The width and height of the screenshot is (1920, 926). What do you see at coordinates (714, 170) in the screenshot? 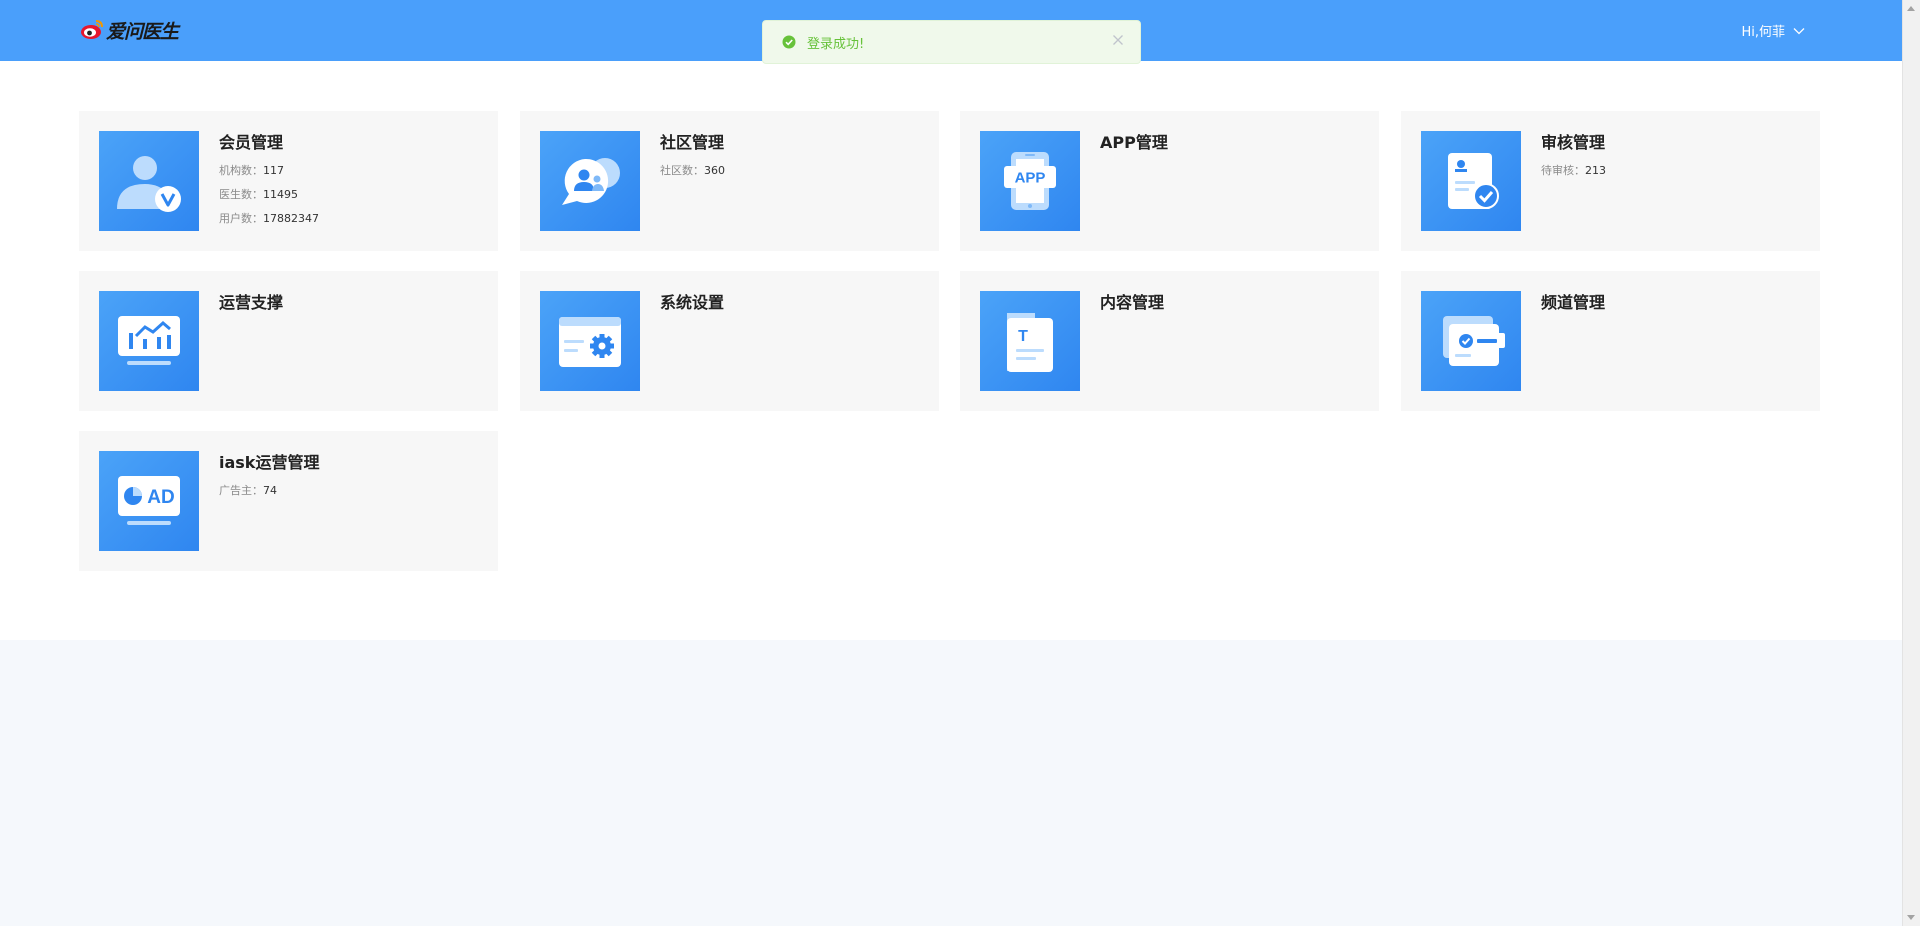
I see `stat-value: 360` at bounding box center [714, 170].